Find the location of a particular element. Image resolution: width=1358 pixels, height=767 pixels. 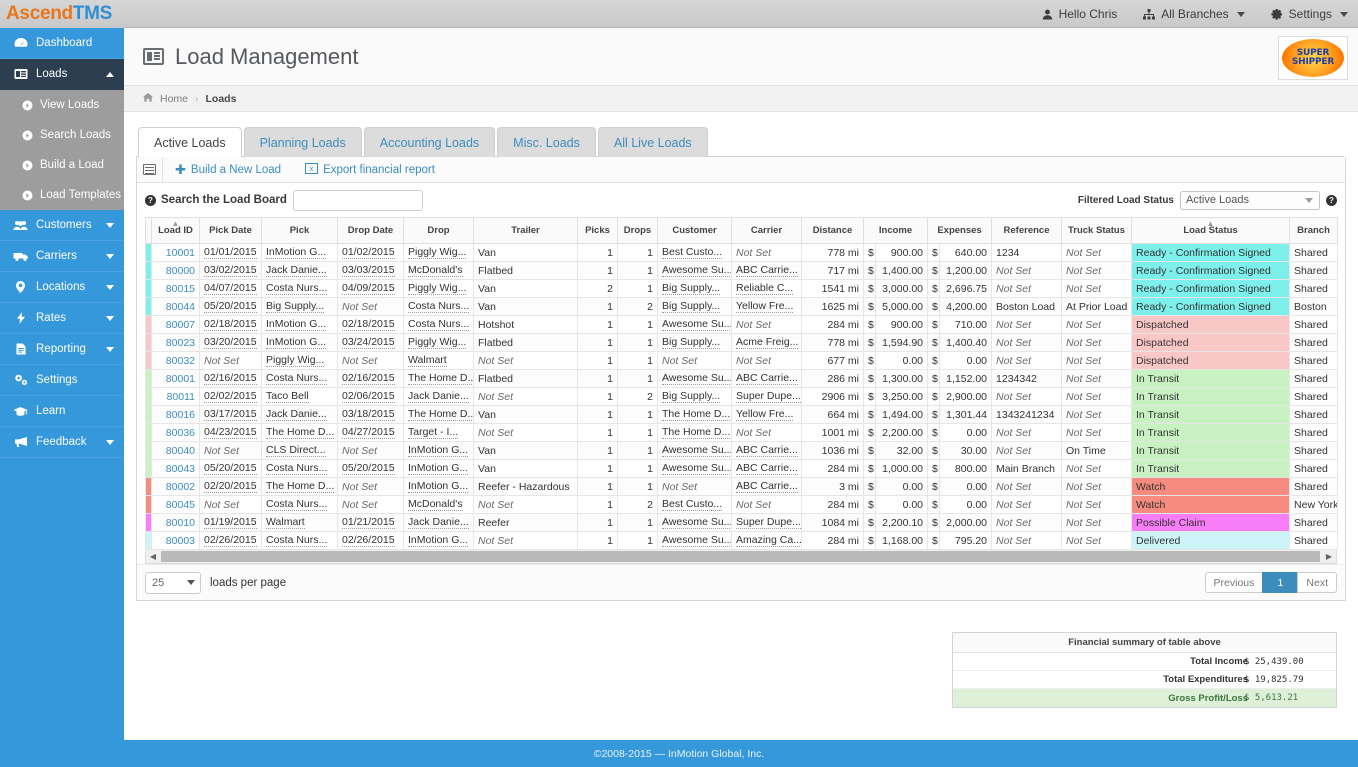

company-logo: SUPER SHIPPER is located at coordinates (1313, 58).